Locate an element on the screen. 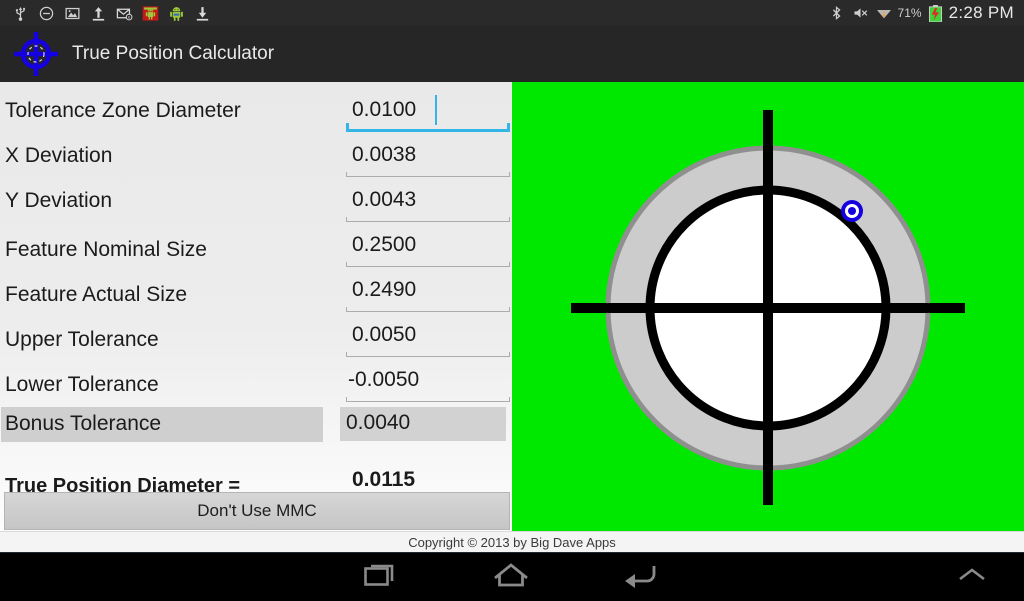 Image resolution: width=1024 pixels, height=601 pixels. value-feature-nominal-size: 0.2500 is located at coordinates (384, 244).